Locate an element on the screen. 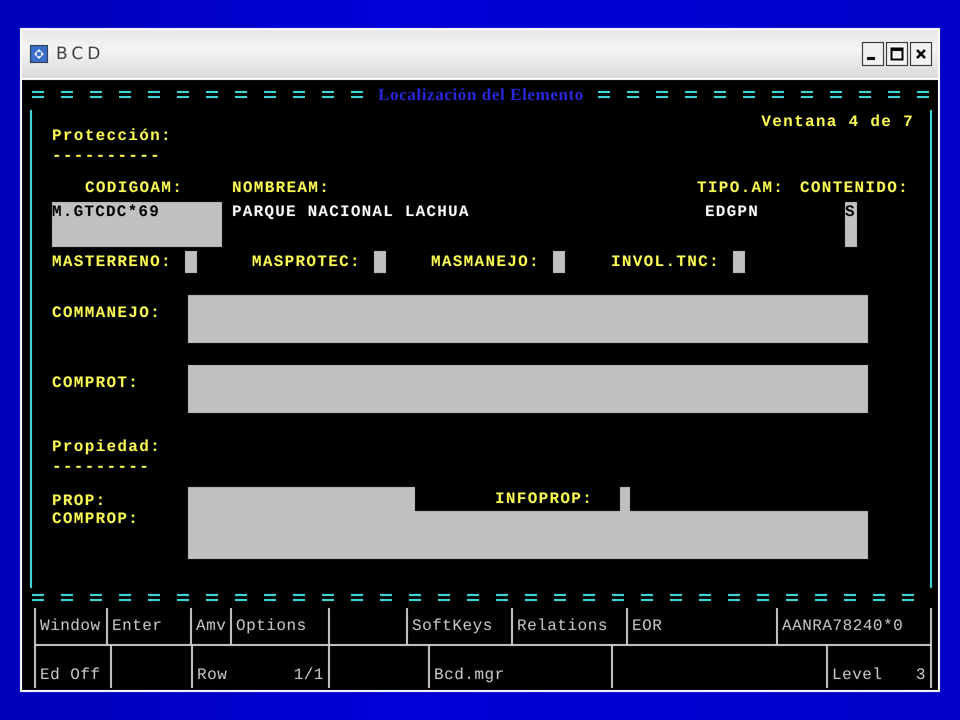 This screenshot has width=960, height=720. app-icon is located at coordinates (39, 54).